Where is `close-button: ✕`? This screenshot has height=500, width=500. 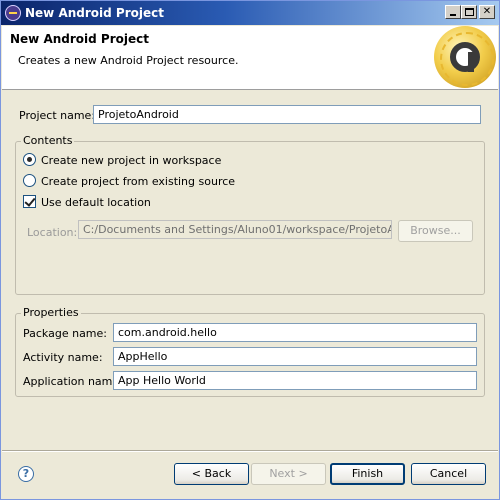 close-button: ✕ is located at coordinates (487, 12).